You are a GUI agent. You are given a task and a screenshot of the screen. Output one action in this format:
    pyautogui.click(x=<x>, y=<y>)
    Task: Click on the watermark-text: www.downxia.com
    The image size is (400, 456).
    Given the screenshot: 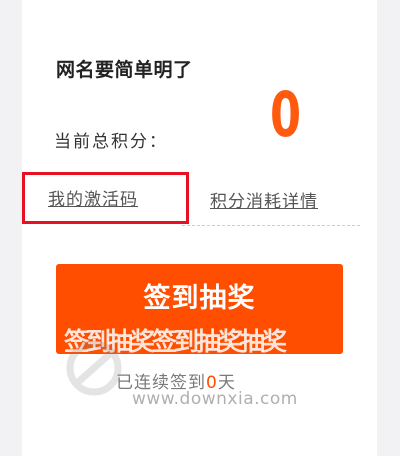 What is the action you would take?
    pyautogui.click(x=215, y=399)
    